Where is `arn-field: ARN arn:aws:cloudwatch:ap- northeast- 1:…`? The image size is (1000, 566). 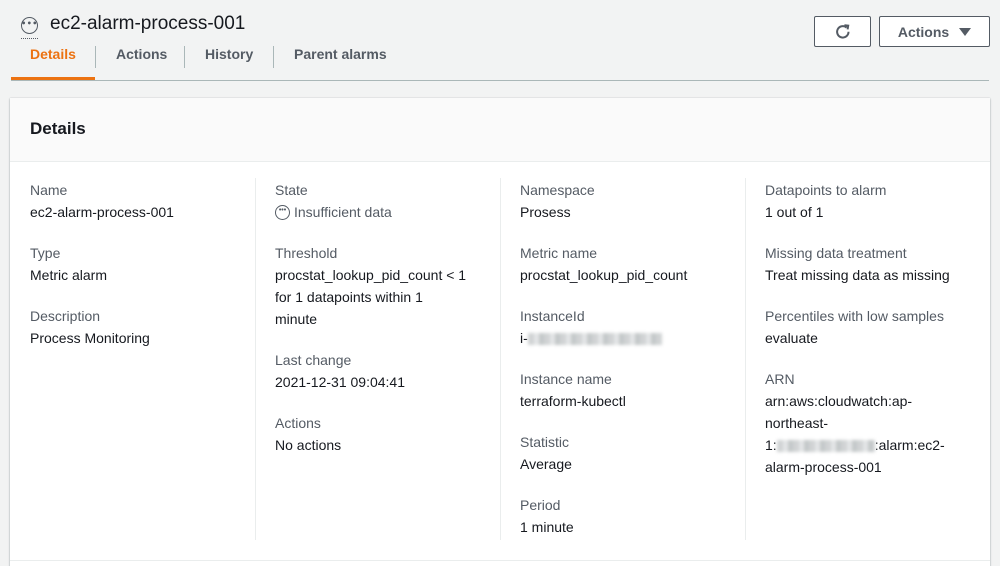 arn-field: ARN arn:aws:cloudwatch:ap- northeast- 1:… is located at coordinates (880, 423).